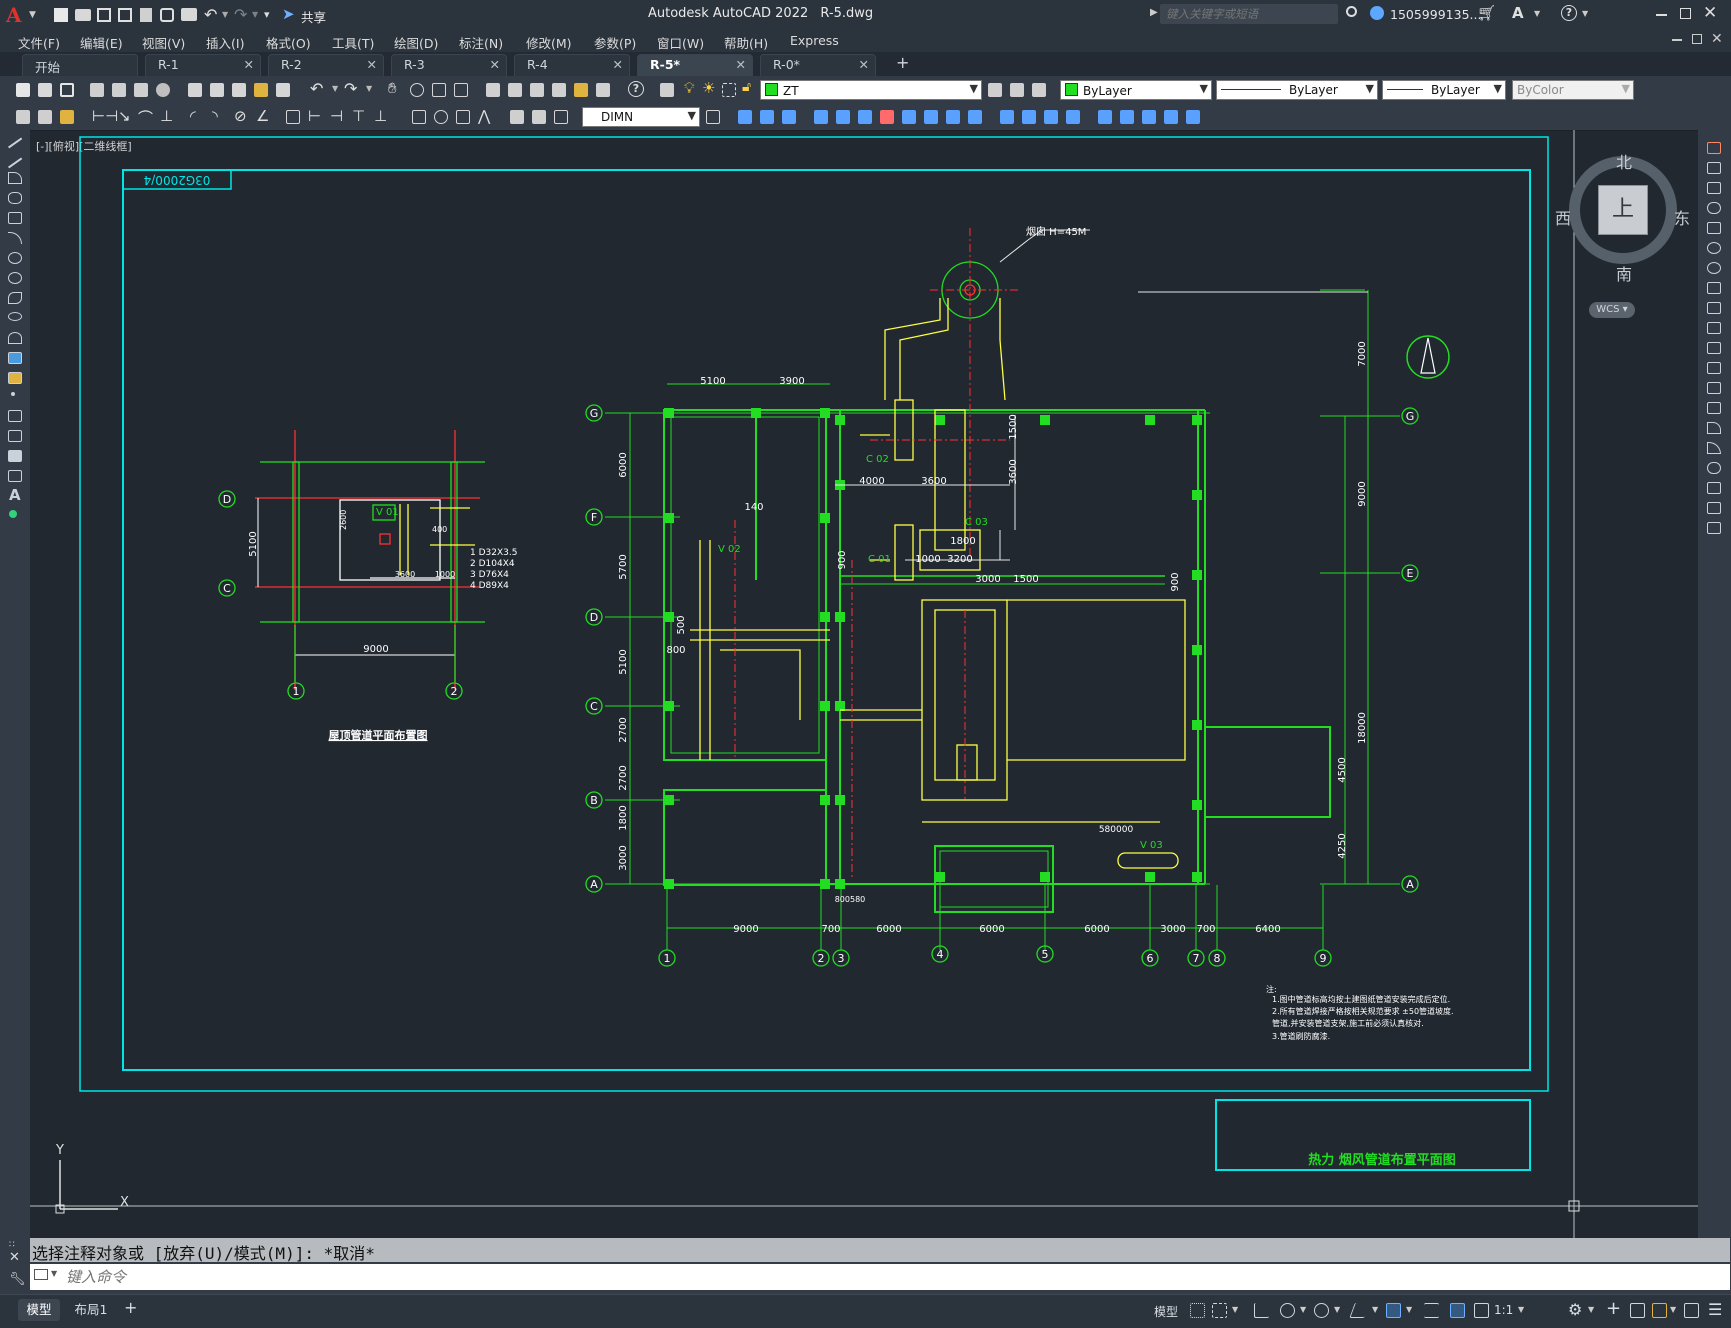 This screenshot has width=1731, height=1328. I want to click on dim-ordinate-icon: ⊥, so click(166, 116).